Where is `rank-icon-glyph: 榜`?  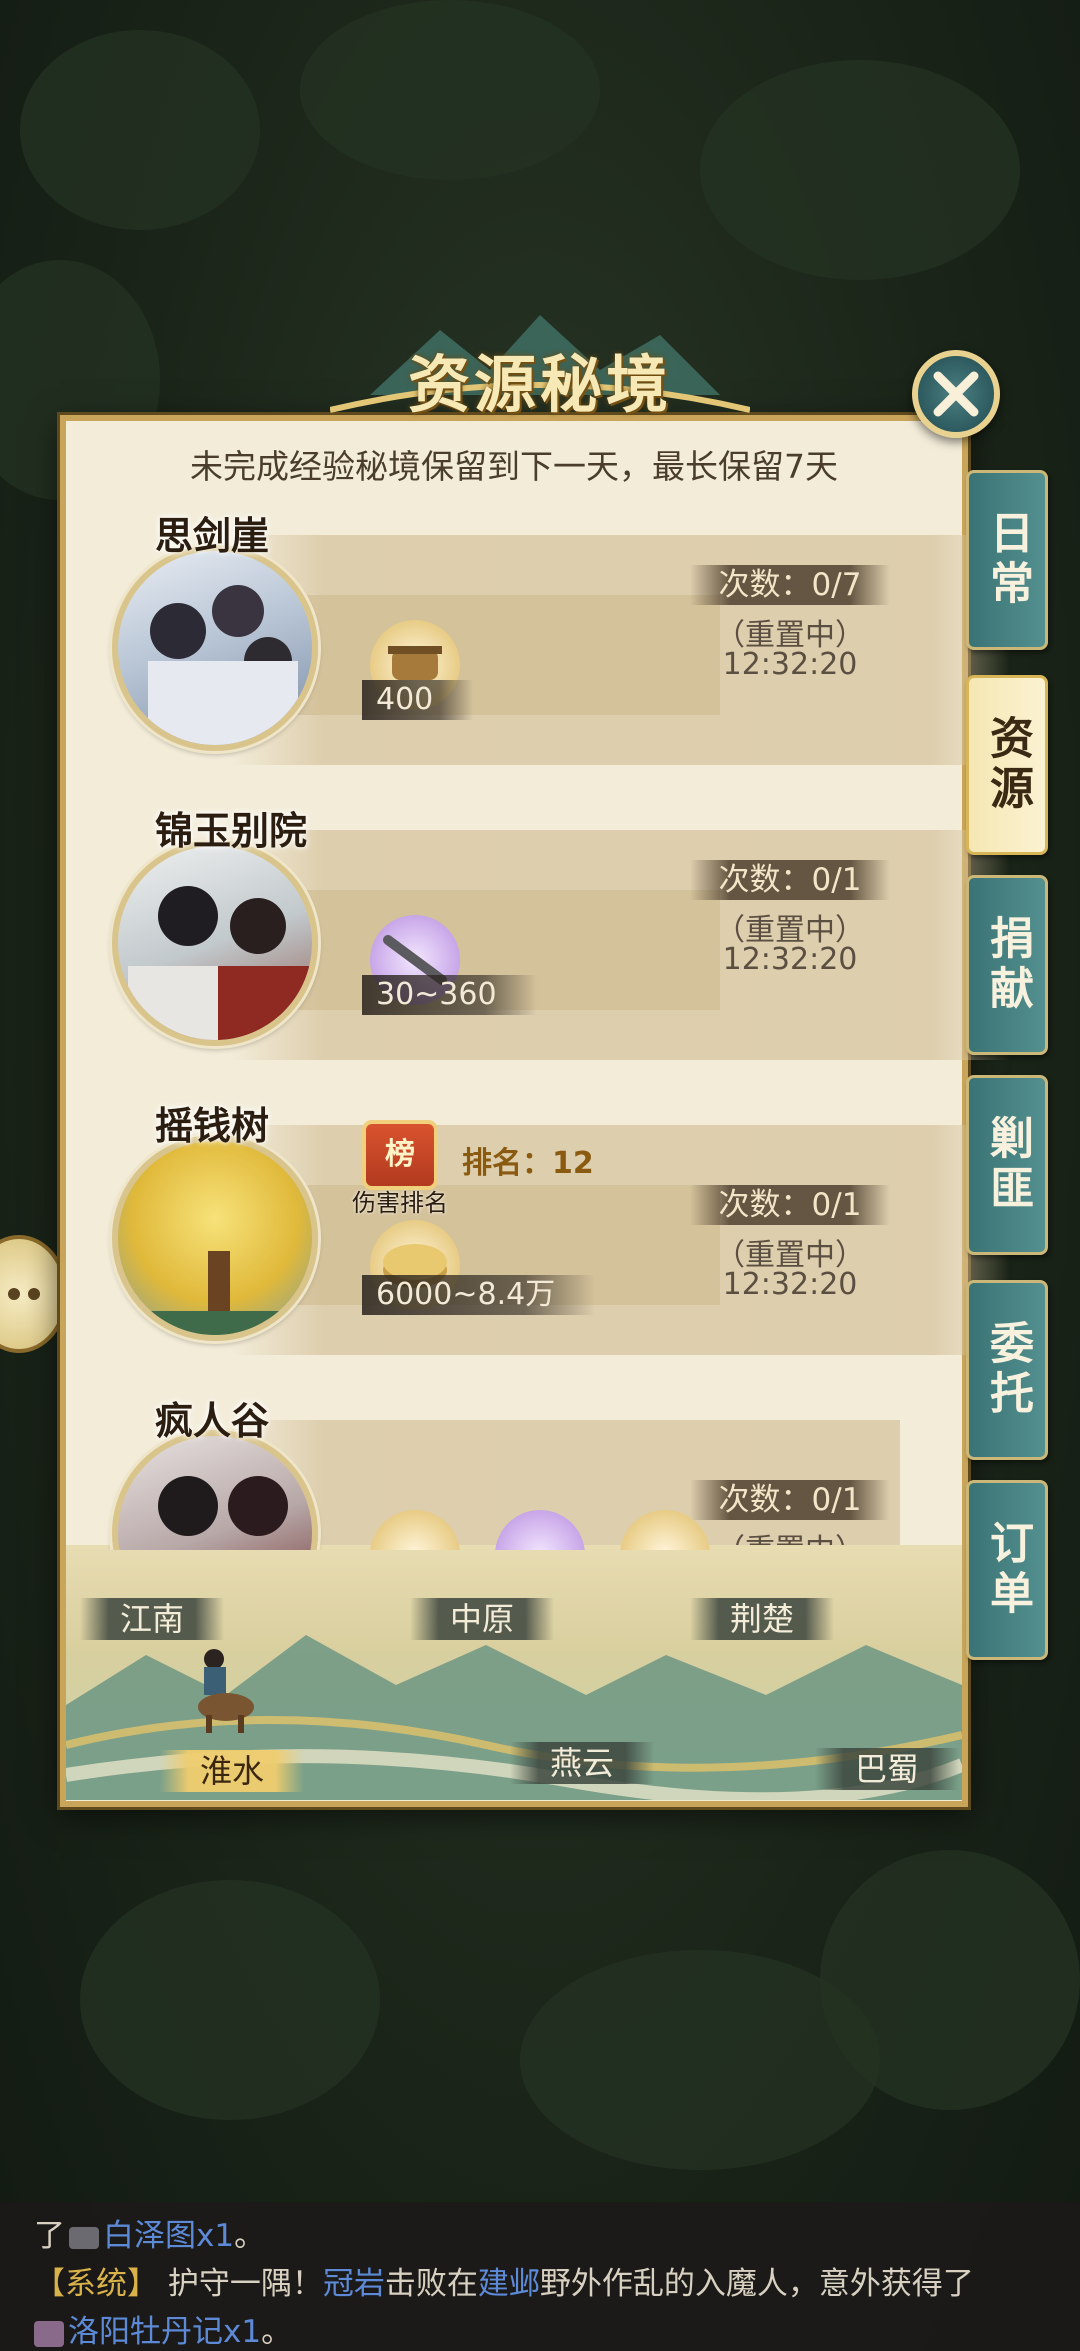 rank-icon-glyph: 榜 is located at coordinates (400, 1154).